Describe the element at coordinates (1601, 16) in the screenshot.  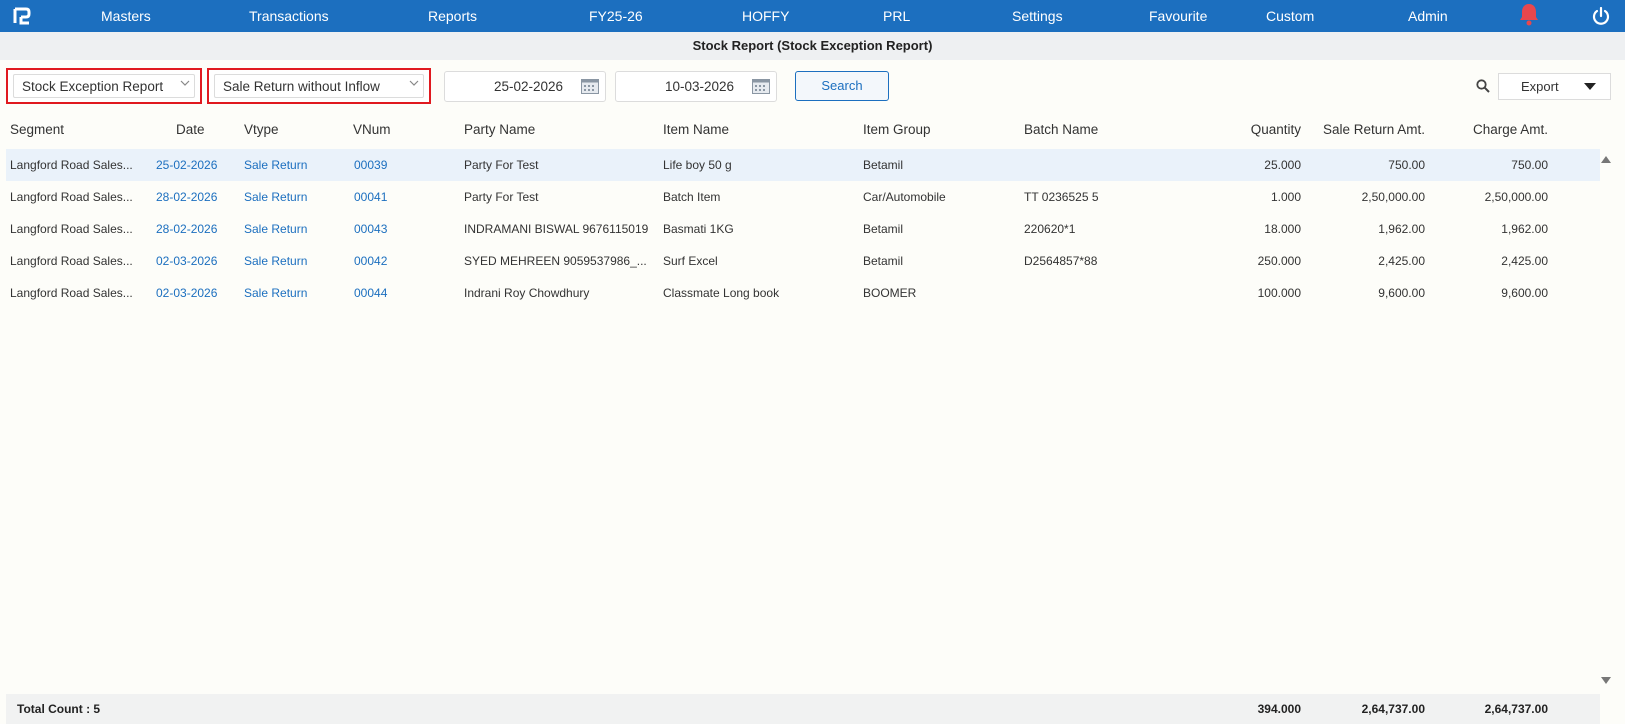
I see `power-icon` at that location.